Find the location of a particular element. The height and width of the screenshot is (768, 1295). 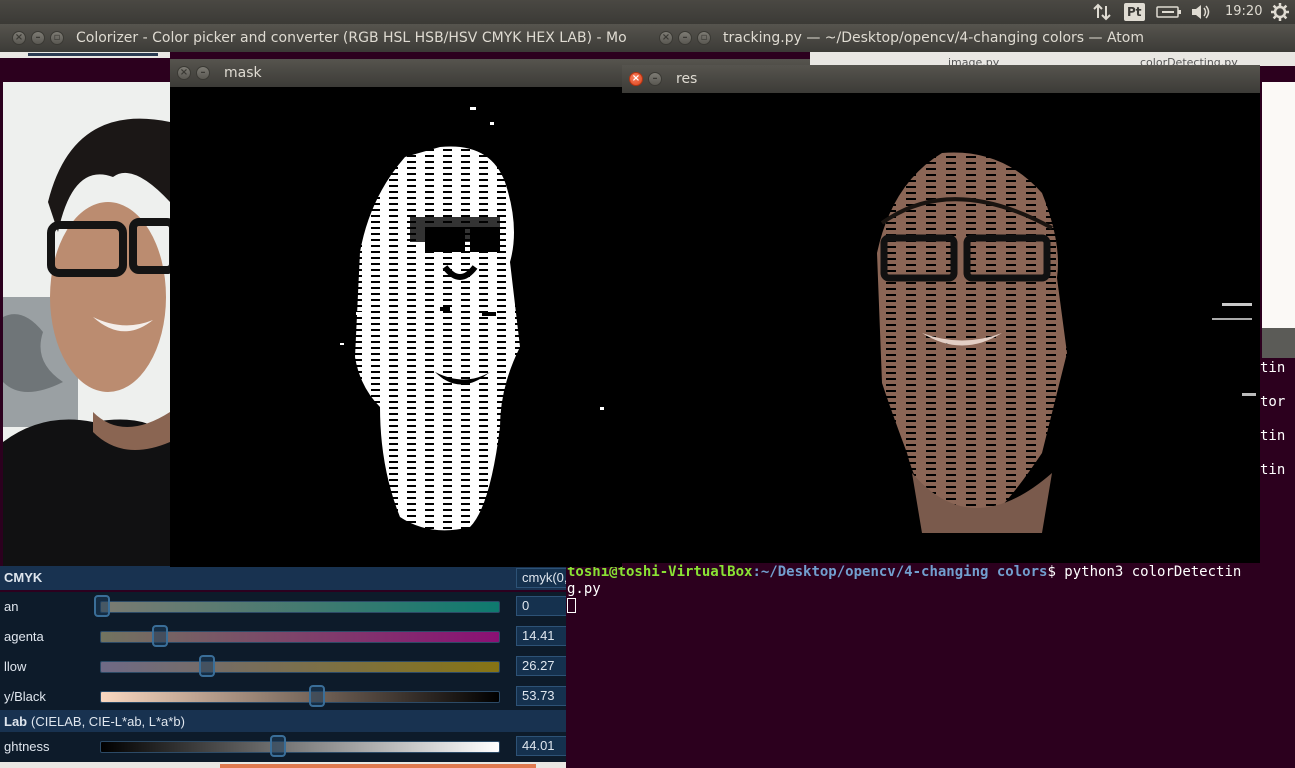

keyboard-layout-label: Pt is located at coordinates (1134, 12).